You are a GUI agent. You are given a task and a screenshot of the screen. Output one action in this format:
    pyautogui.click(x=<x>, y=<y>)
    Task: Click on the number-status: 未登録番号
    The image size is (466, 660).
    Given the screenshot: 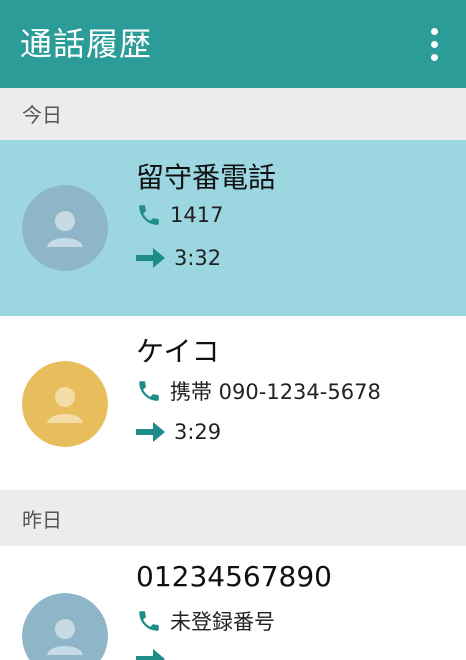 What is the action you would take?
    pyautogui.click(x=222, y=622)
    